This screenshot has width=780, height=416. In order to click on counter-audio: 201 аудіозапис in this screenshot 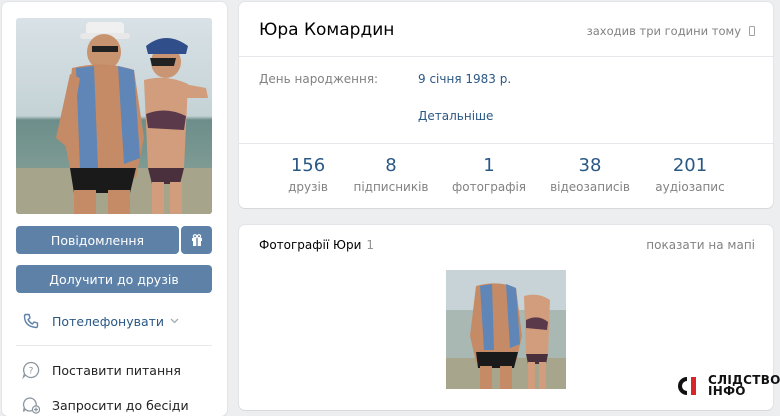, I will do `click(690, 174)`.